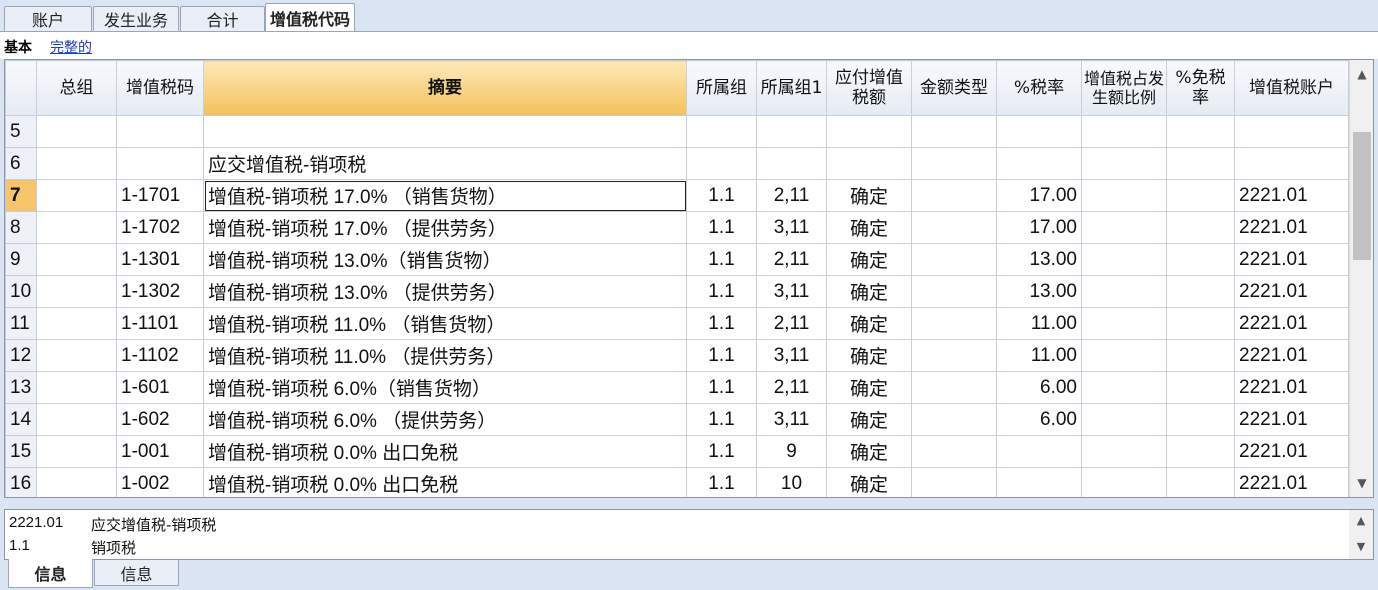 The image size is (1378, 590). What do you see at coordinates (1039, 88) in the screenshot?
I see `col-header-tax-rate: %税率` at bounding box center [1039, 88].